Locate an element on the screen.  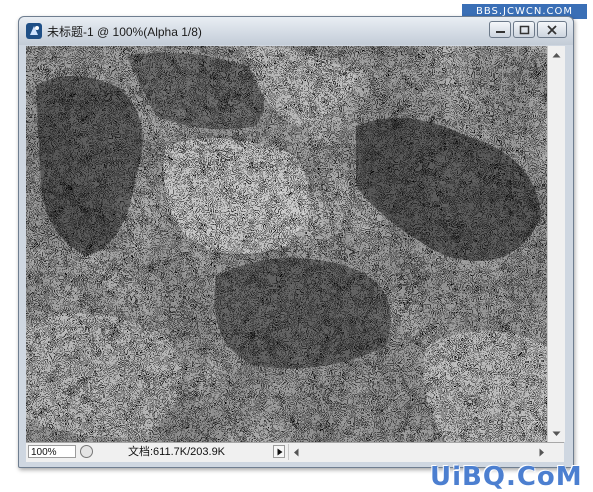
photoshop-document-icon is located at coordinates (34, 31).